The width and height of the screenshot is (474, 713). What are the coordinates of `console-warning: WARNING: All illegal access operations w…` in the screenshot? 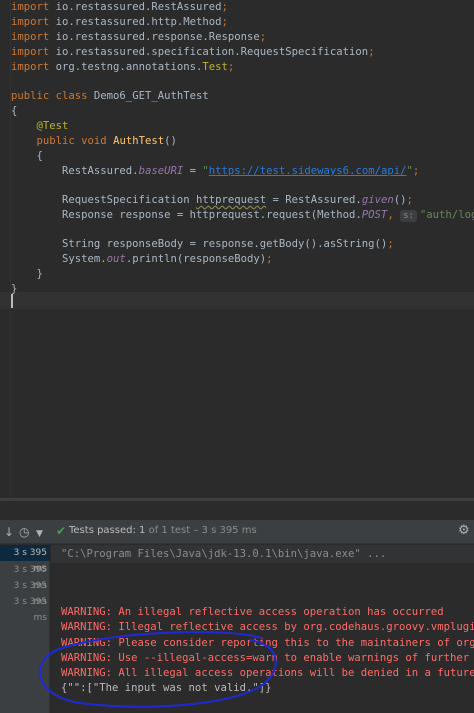 It's located at (267, 673).